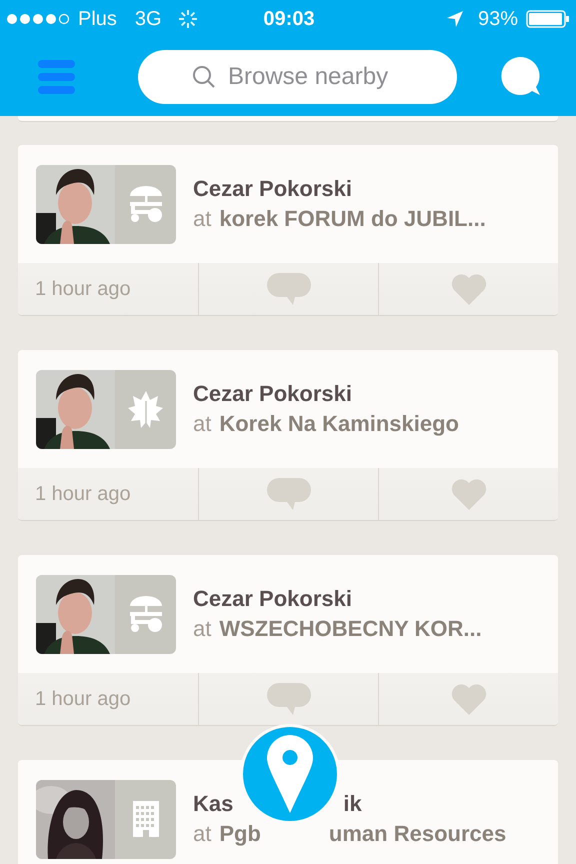 The image size is (576, 864). What do you see at coordinates (56, 77) in the screenshot?
I see `menu-icon` at bounding box center [56, 77].